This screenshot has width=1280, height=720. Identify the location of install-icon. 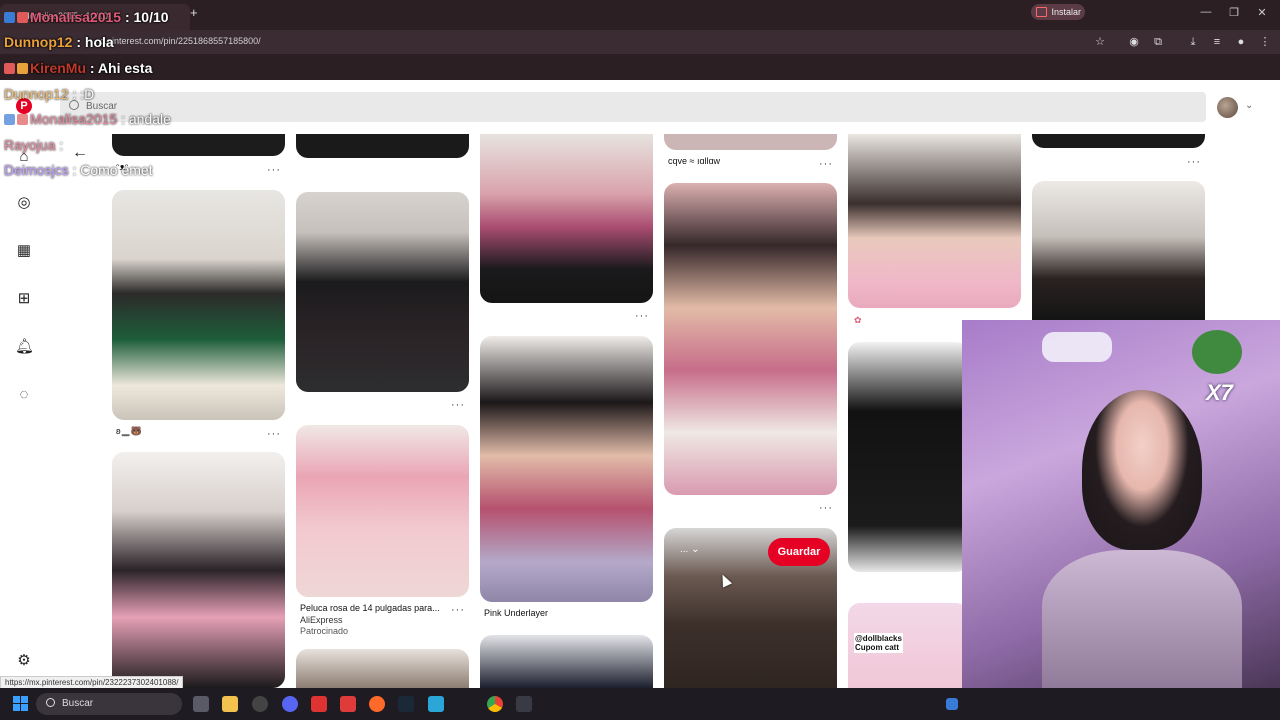
(1041, 12).